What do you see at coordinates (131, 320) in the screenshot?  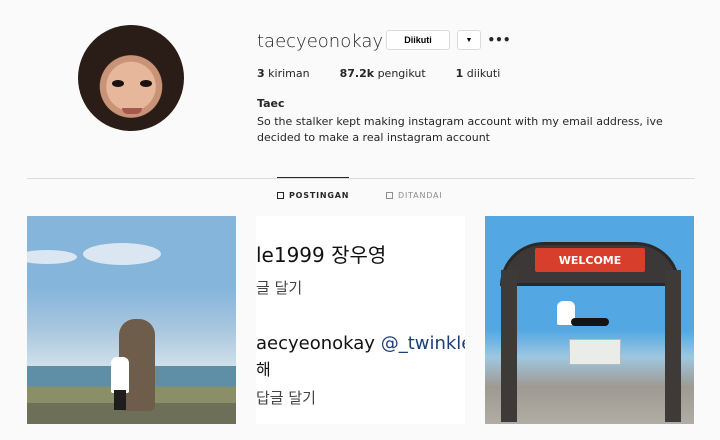 I see `post-thumbnail-statue` at bounding box center [131, 320].